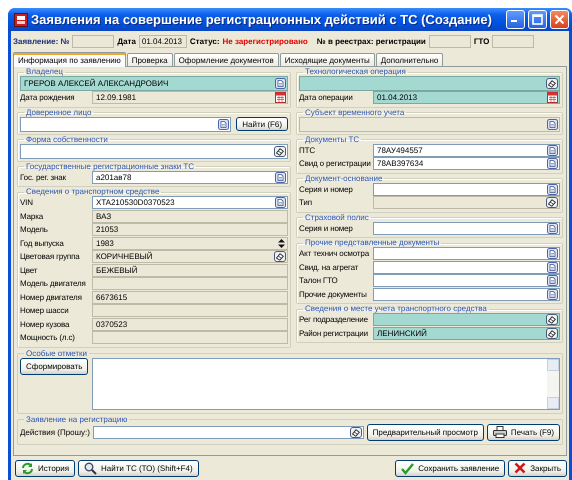 Image resolution: width=572 pixels, height=480 pixels. Describe the element at coordinates (329, 267) in the screenshot. I see `field-label: Свид. на агрегат` at that location.